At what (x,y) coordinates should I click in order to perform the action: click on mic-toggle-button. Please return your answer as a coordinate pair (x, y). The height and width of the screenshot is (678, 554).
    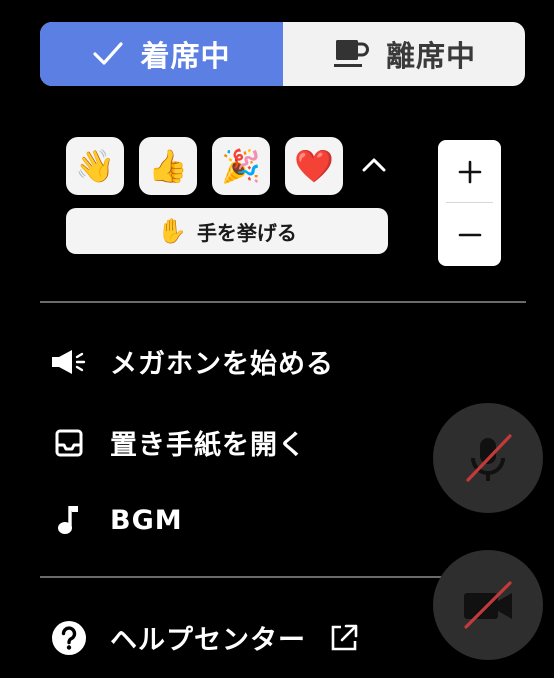
    Looking at the image, I should click on (488, 458).